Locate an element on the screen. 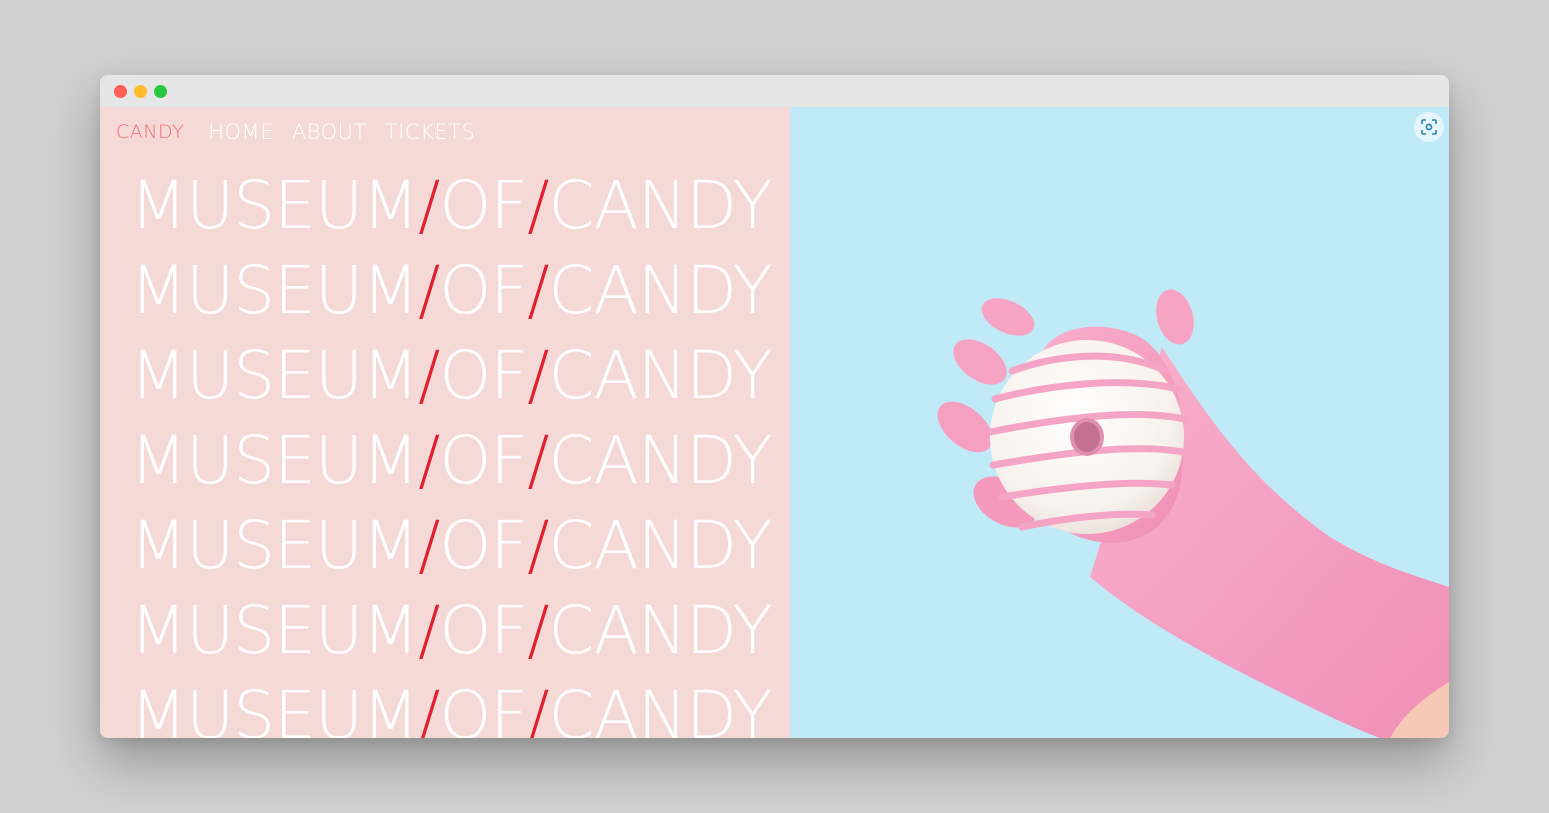  close-window-button is located at coordinates (120, 91).